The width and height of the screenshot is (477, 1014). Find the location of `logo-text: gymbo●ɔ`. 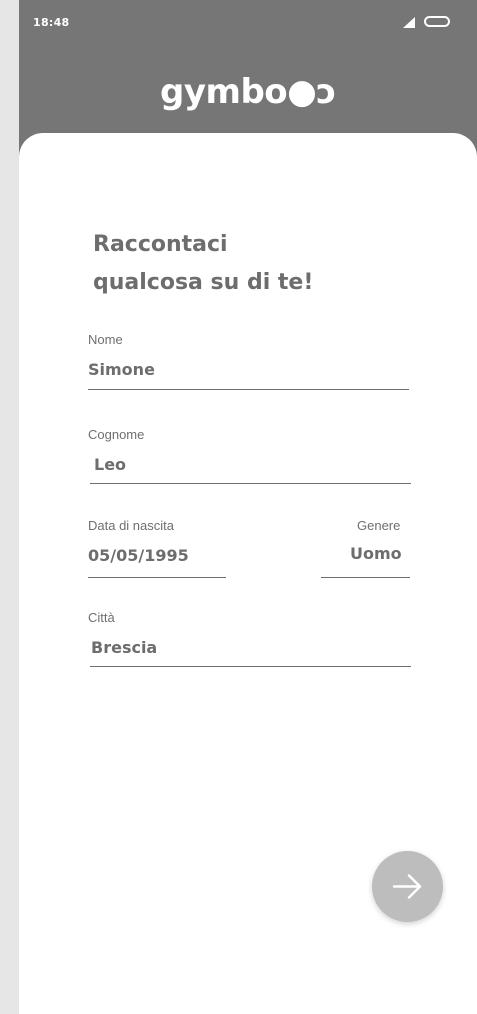

logo-text: gymbo●ɔ is located at coordinates (248, 92).